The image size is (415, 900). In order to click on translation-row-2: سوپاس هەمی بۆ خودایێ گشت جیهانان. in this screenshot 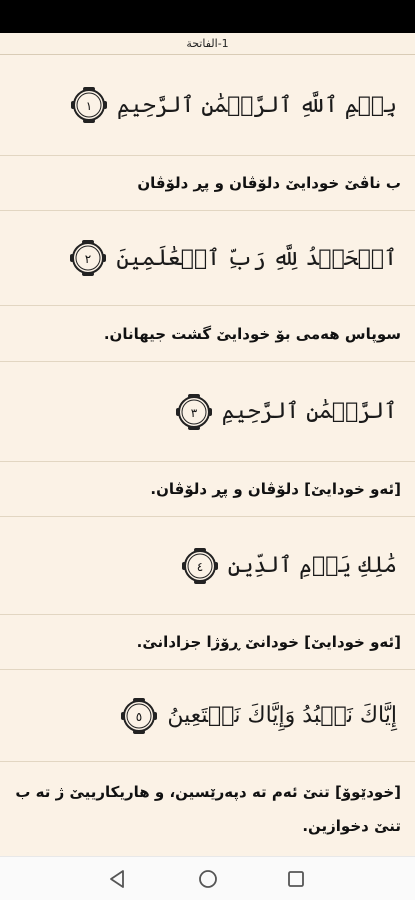, I will do `click(207, 334)`.